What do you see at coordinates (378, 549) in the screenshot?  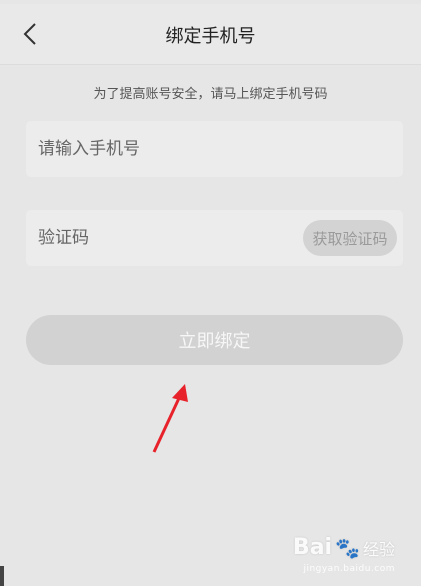 I see `watermark-brand-suffix: 经验` at bounding box center [378, 549].